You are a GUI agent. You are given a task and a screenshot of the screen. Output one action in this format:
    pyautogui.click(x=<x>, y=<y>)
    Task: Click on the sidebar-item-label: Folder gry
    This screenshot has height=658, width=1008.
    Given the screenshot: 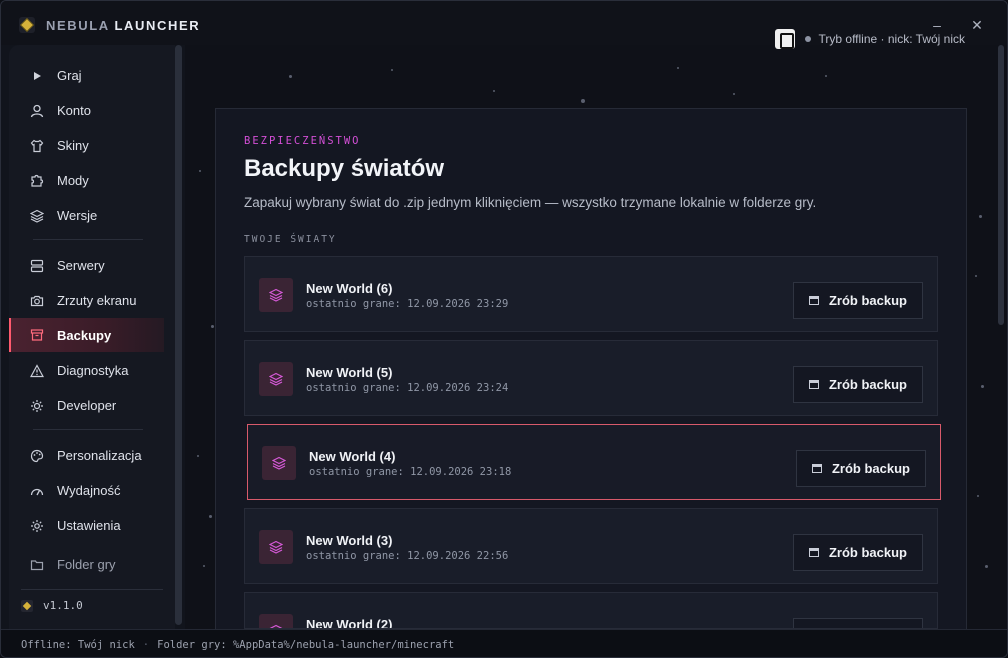 What is the action you would take?
    pyautogui.click(x=86, y=564)
    